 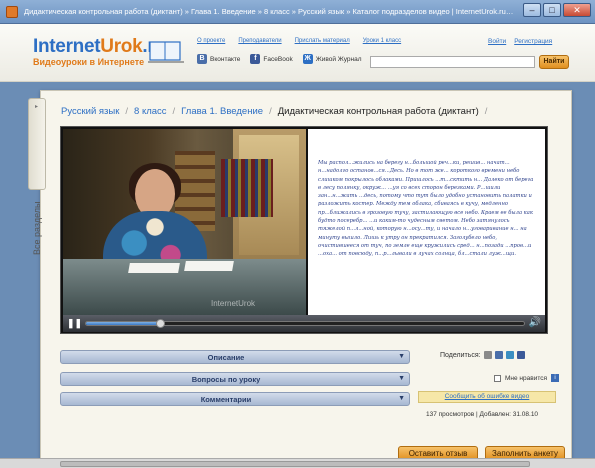 I want to click on site-tagline: Видеоуроки в Интернете, so click(x=89, y=62).